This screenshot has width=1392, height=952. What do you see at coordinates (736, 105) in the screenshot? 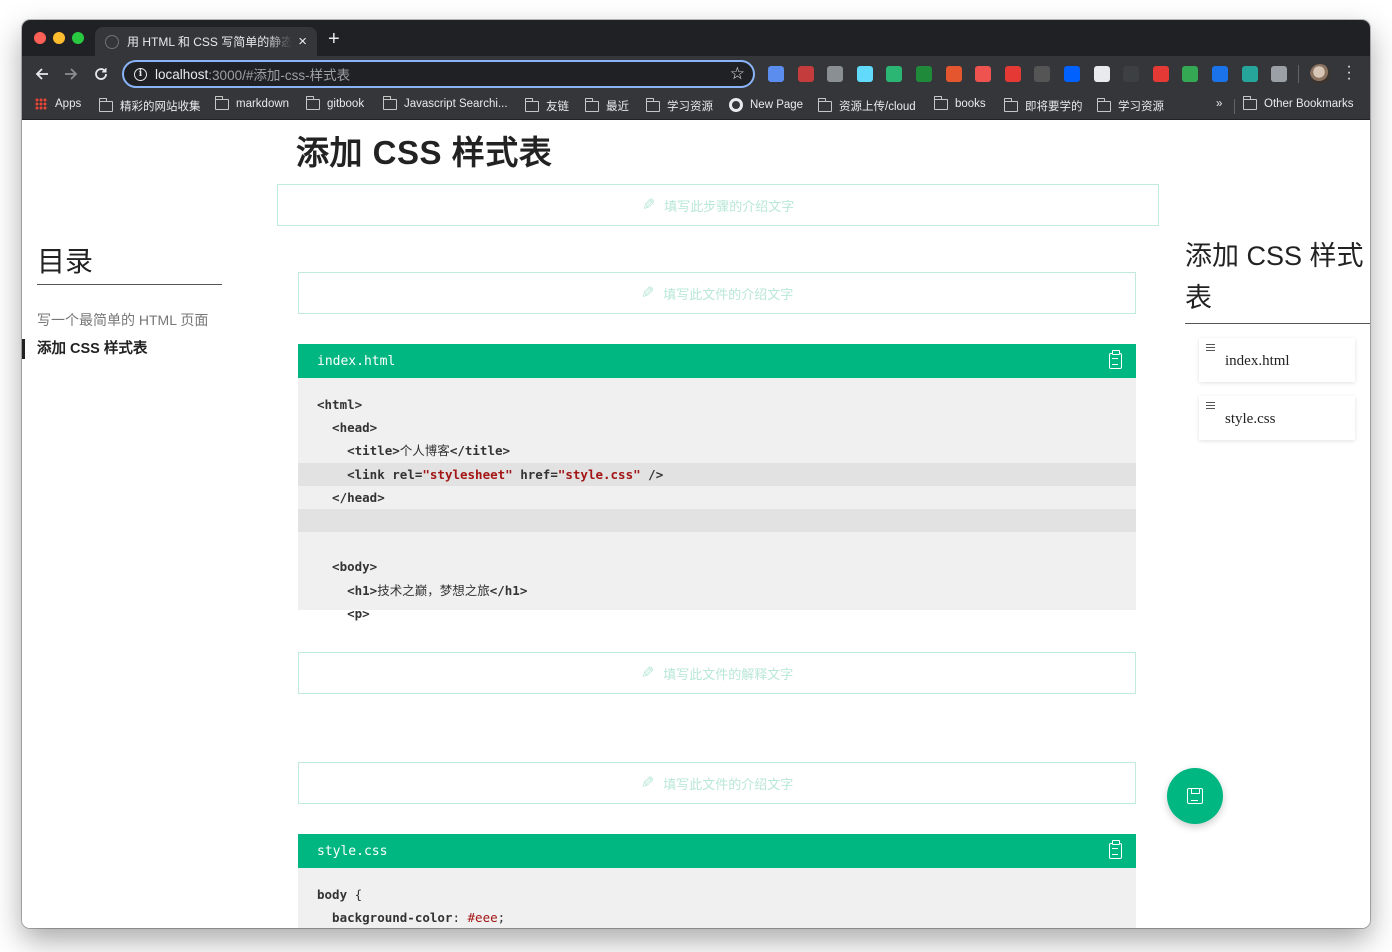
I see `github-icon` at bounding box center [736, 105].